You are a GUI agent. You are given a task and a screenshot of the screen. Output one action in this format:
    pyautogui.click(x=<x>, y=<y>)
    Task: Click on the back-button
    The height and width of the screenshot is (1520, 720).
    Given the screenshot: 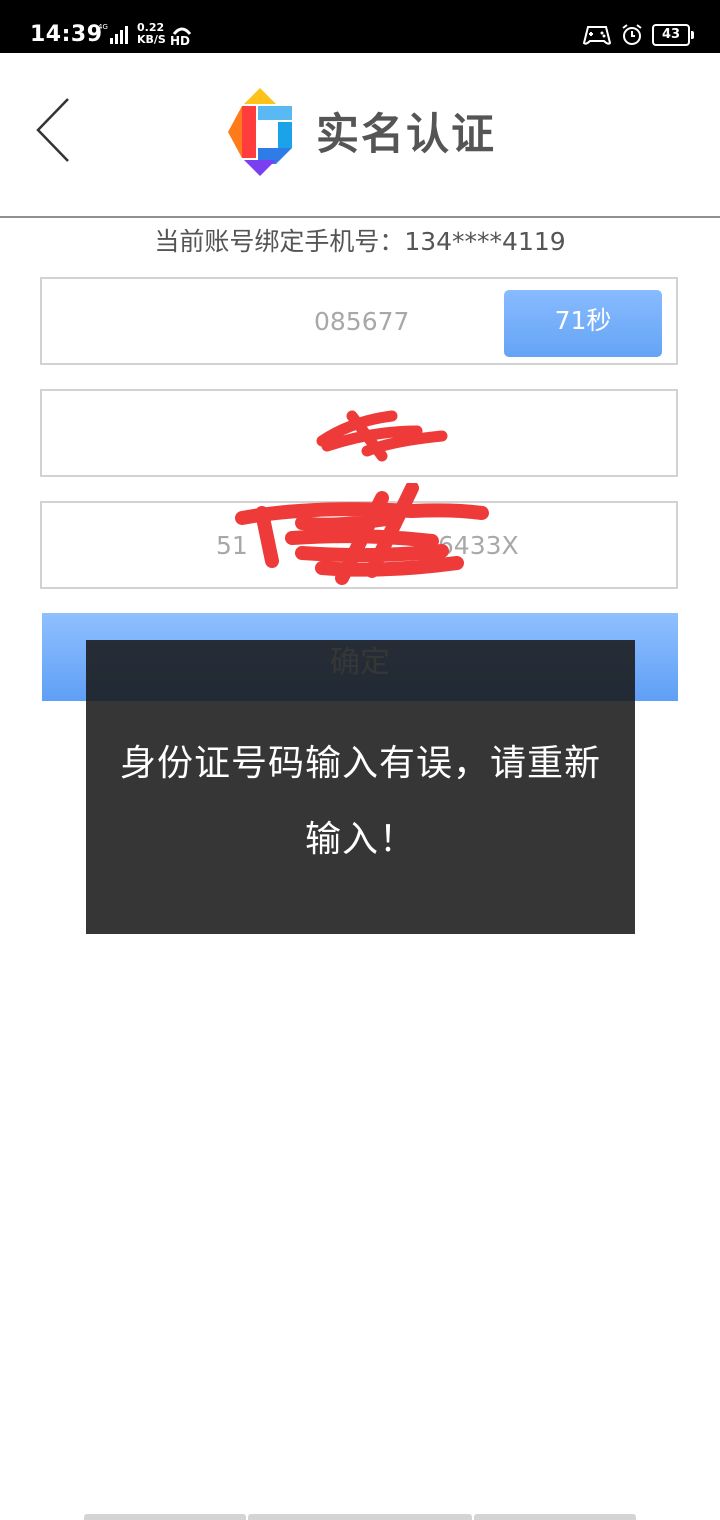 What is the action you would take?
    pyautogui.click(x=52, y=130)
    